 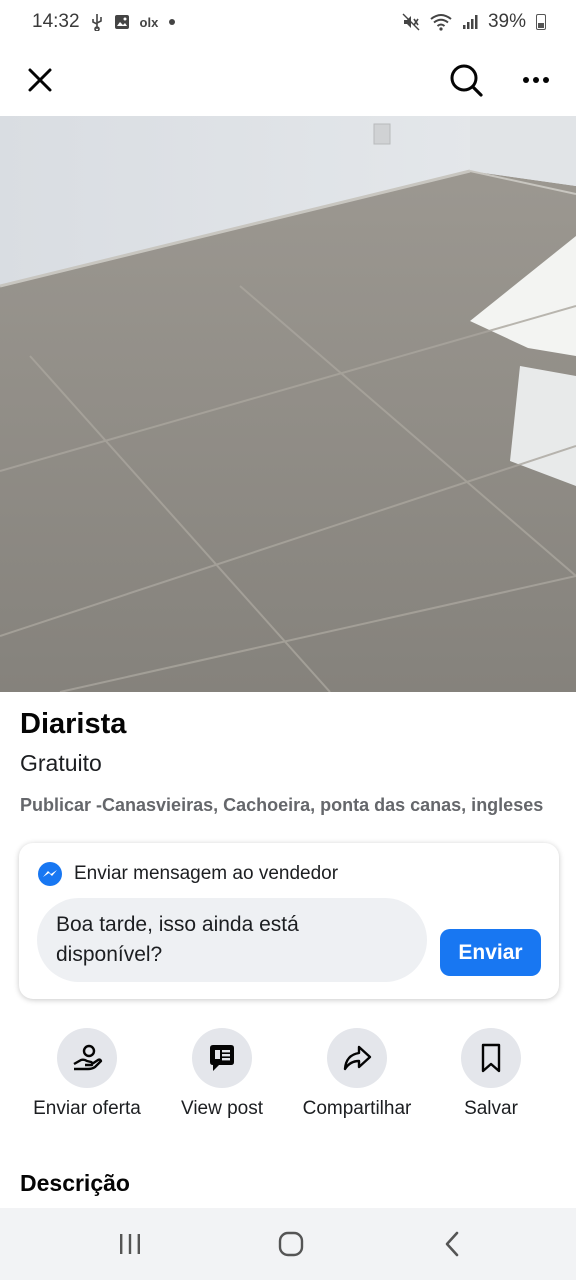 What do you see at coordinates (490, 952) in the screenshot?
I see `send-button: Enviar` at bounding box center [490, 952].